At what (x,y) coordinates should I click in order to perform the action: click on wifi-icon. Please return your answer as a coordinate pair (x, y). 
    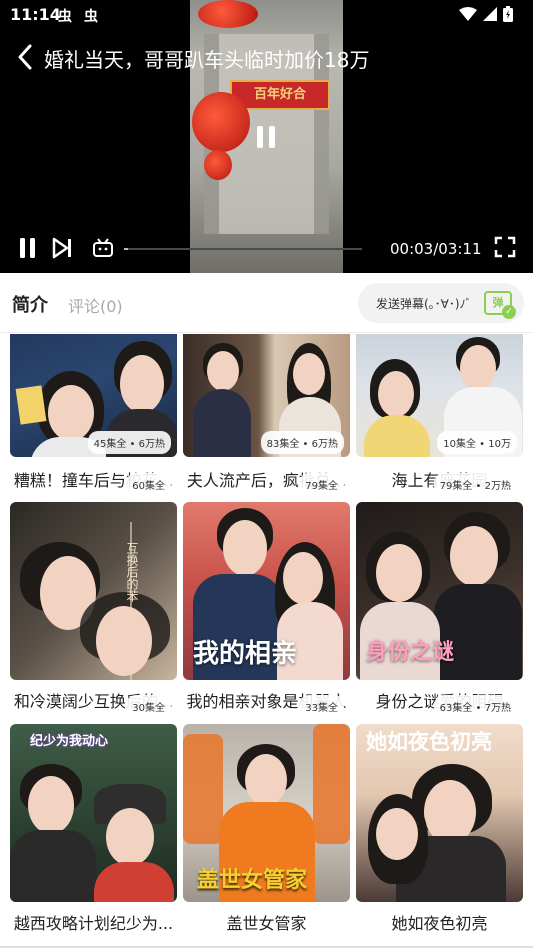
    Looking at the image, I should click on (468, 14).